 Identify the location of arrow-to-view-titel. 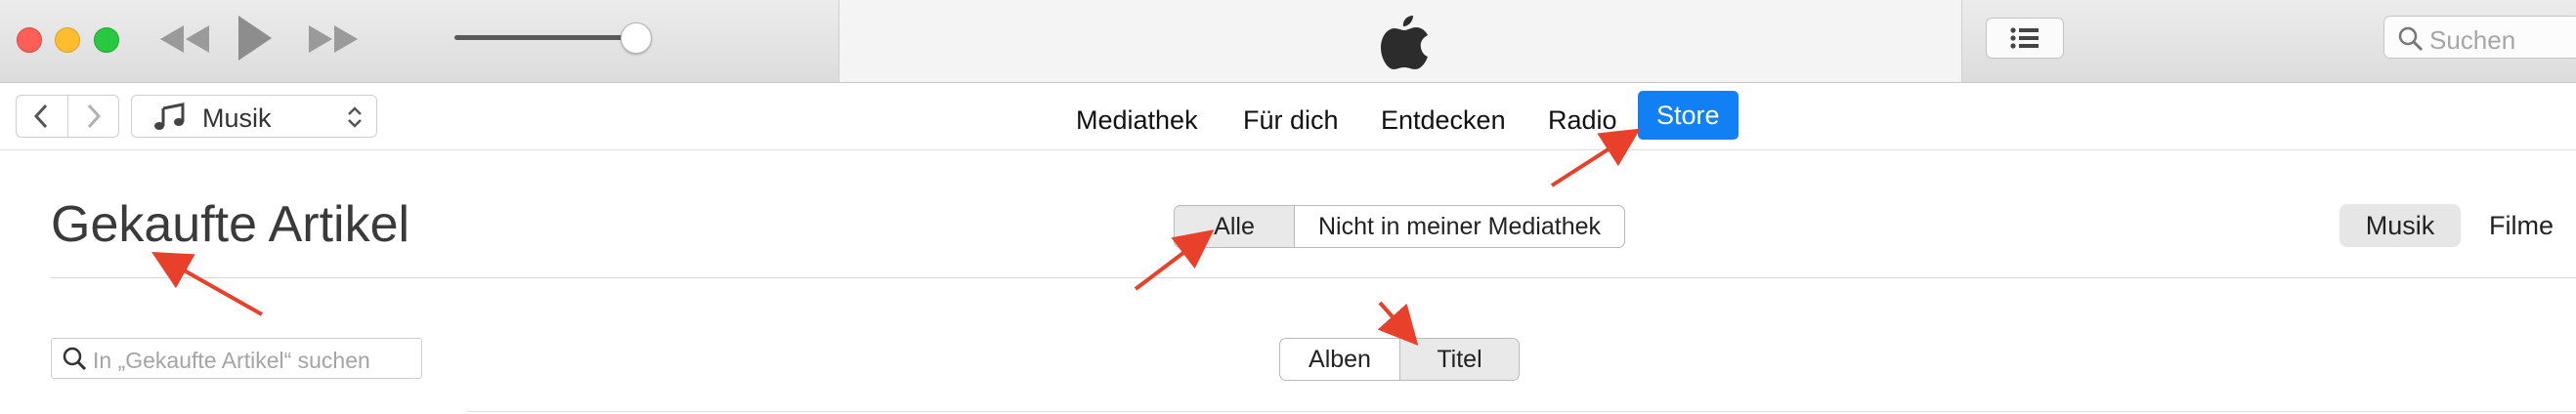
(1398, 323).